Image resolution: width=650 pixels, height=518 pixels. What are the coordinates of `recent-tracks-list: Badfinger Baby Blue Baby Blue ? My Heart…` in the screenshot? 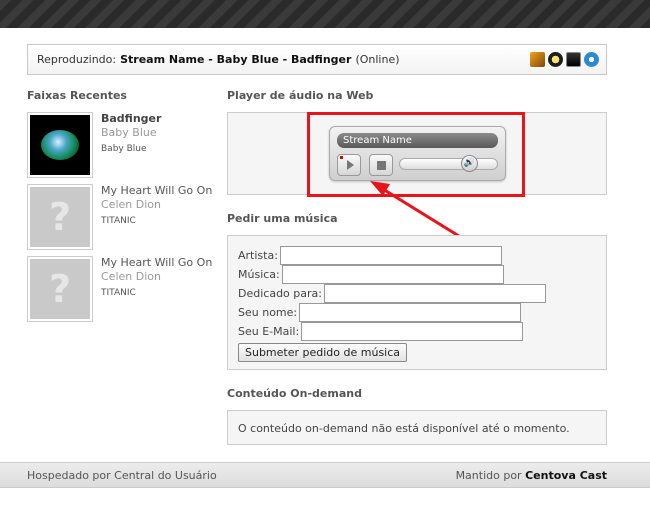 It's located at (122, 218).